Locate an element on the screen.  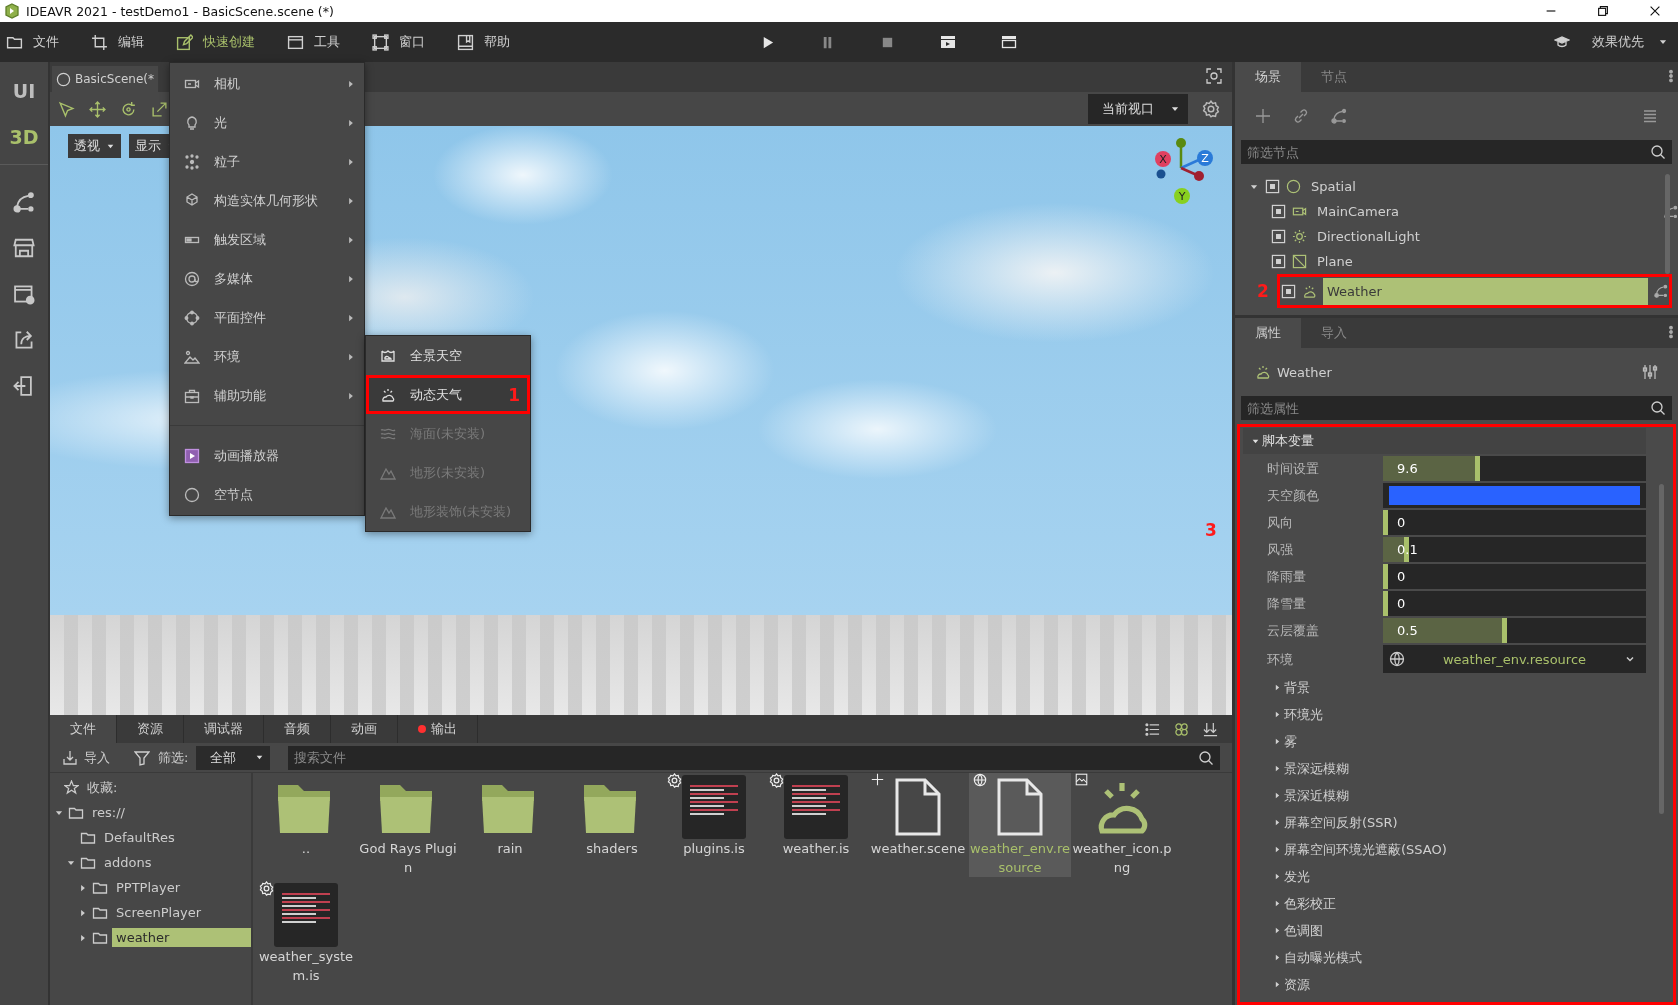
filter-dropdown: 全部 is located at coordinates (233, 757).